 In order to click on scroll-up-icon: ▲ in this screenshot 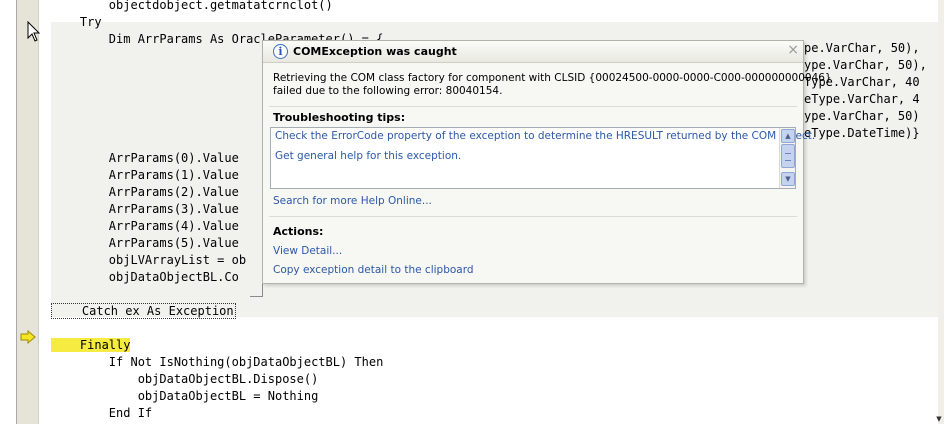, I will do `click(788, 136)`.